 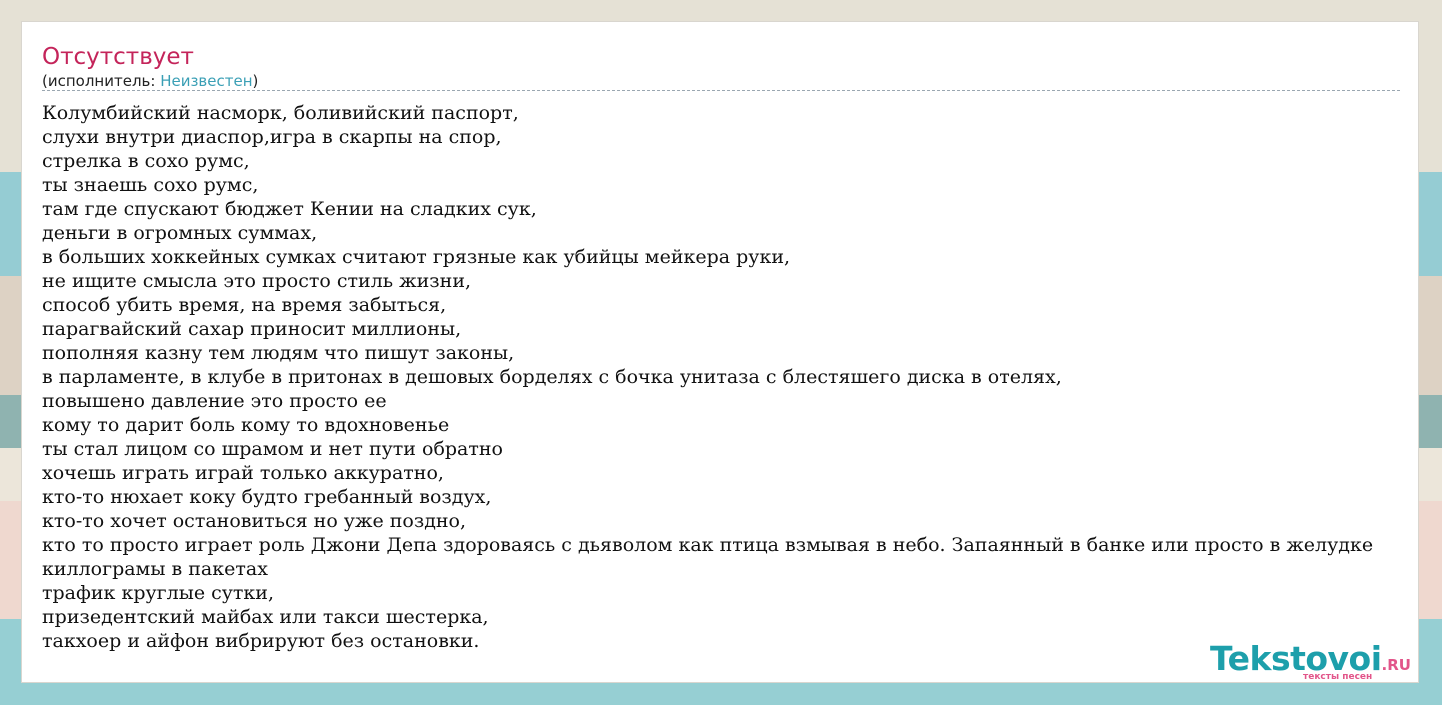 I want to click on song-title: Отсутствует, so click(x=118, y=57).